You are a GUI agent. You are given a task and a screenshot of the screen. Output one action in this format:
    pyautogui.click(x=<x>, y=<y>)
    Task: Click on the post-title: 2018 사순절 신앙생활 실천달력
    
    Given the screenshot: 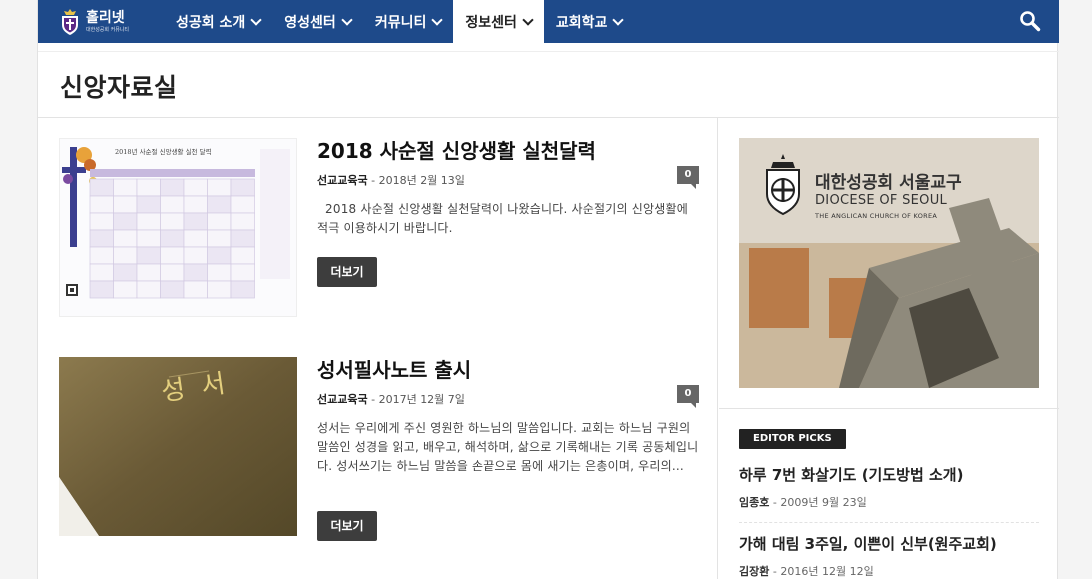 What is the action you would take?
    pyautogui.click(x=508, y=151)
    